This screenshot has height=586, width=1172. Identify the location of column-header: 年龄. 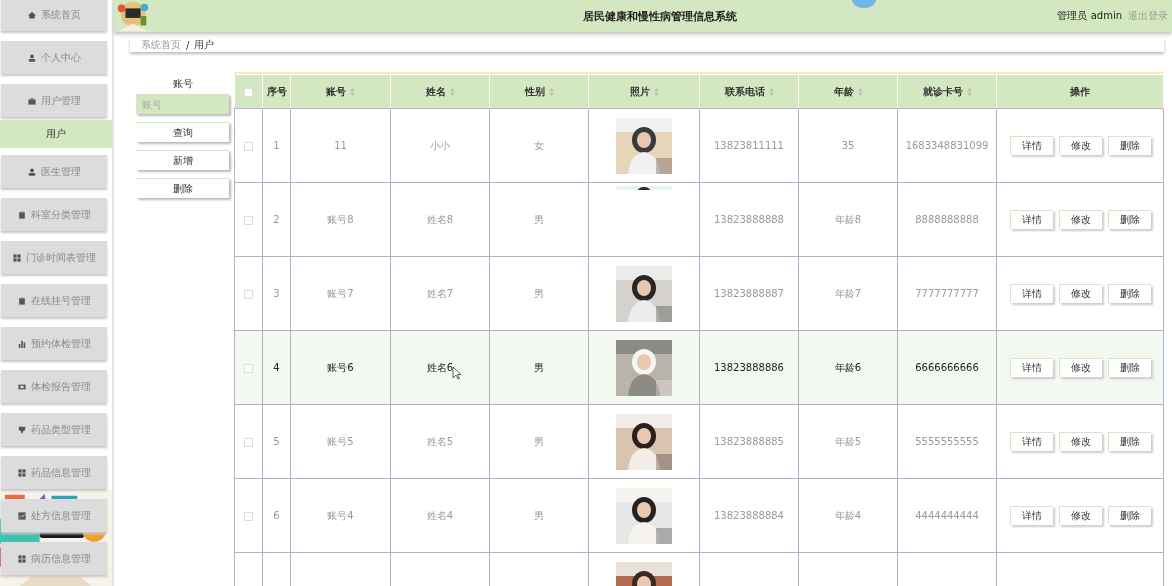
(843, 91).